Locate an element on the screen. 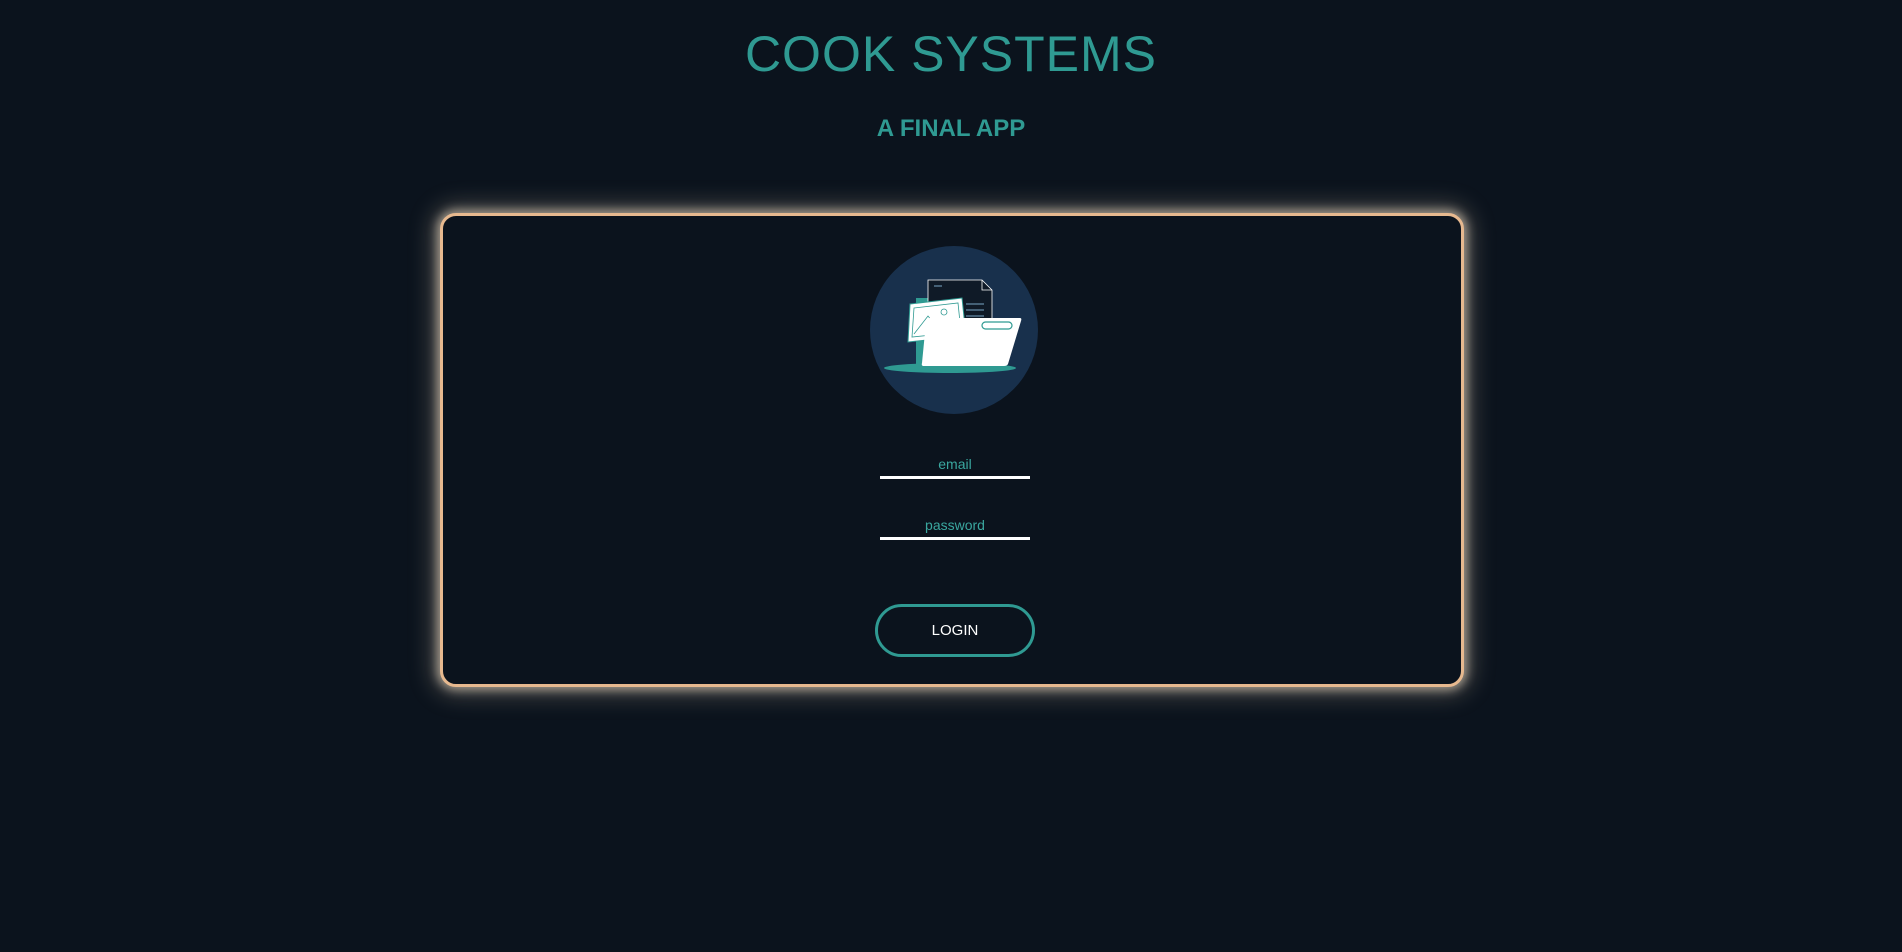 Image resolution: width=1902 pixels, height=952 pixels. email-field is located at coordinates (955, 465).